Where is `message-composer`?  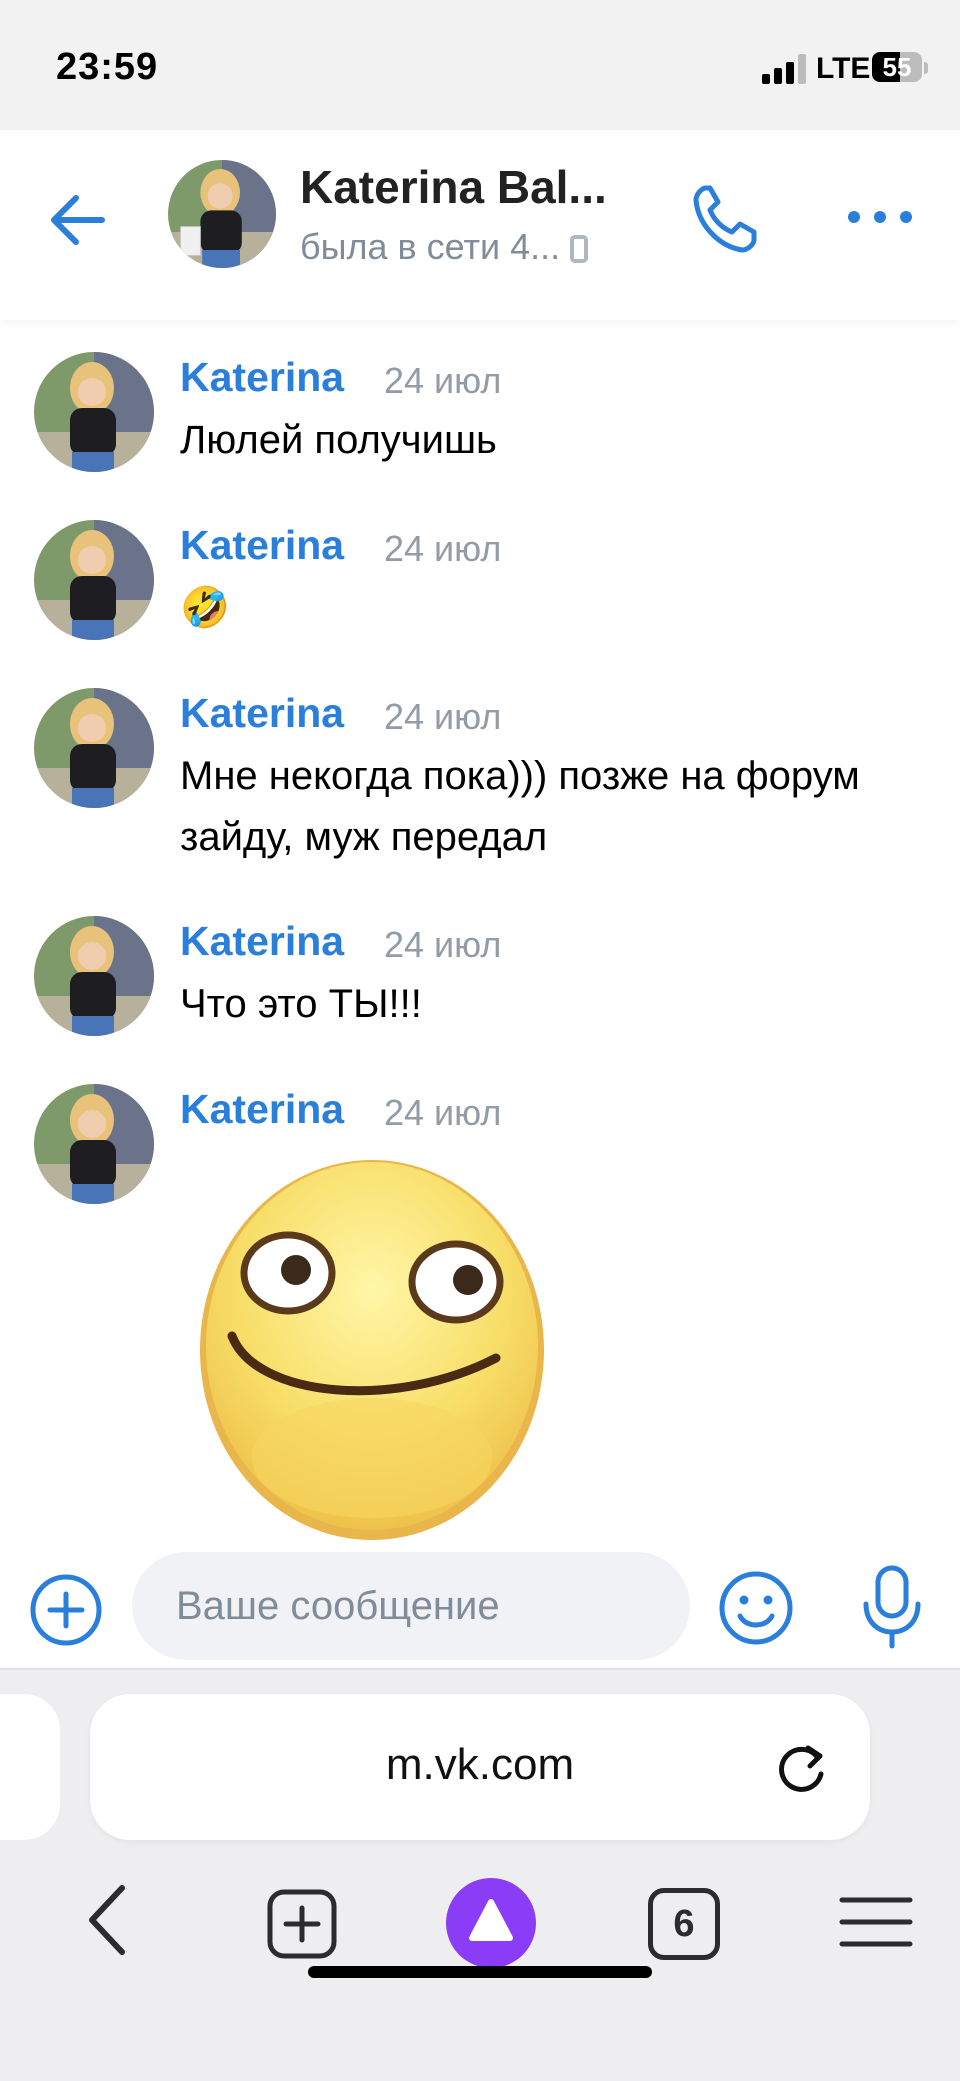
message-composer is located at coordinates (480, 1604).